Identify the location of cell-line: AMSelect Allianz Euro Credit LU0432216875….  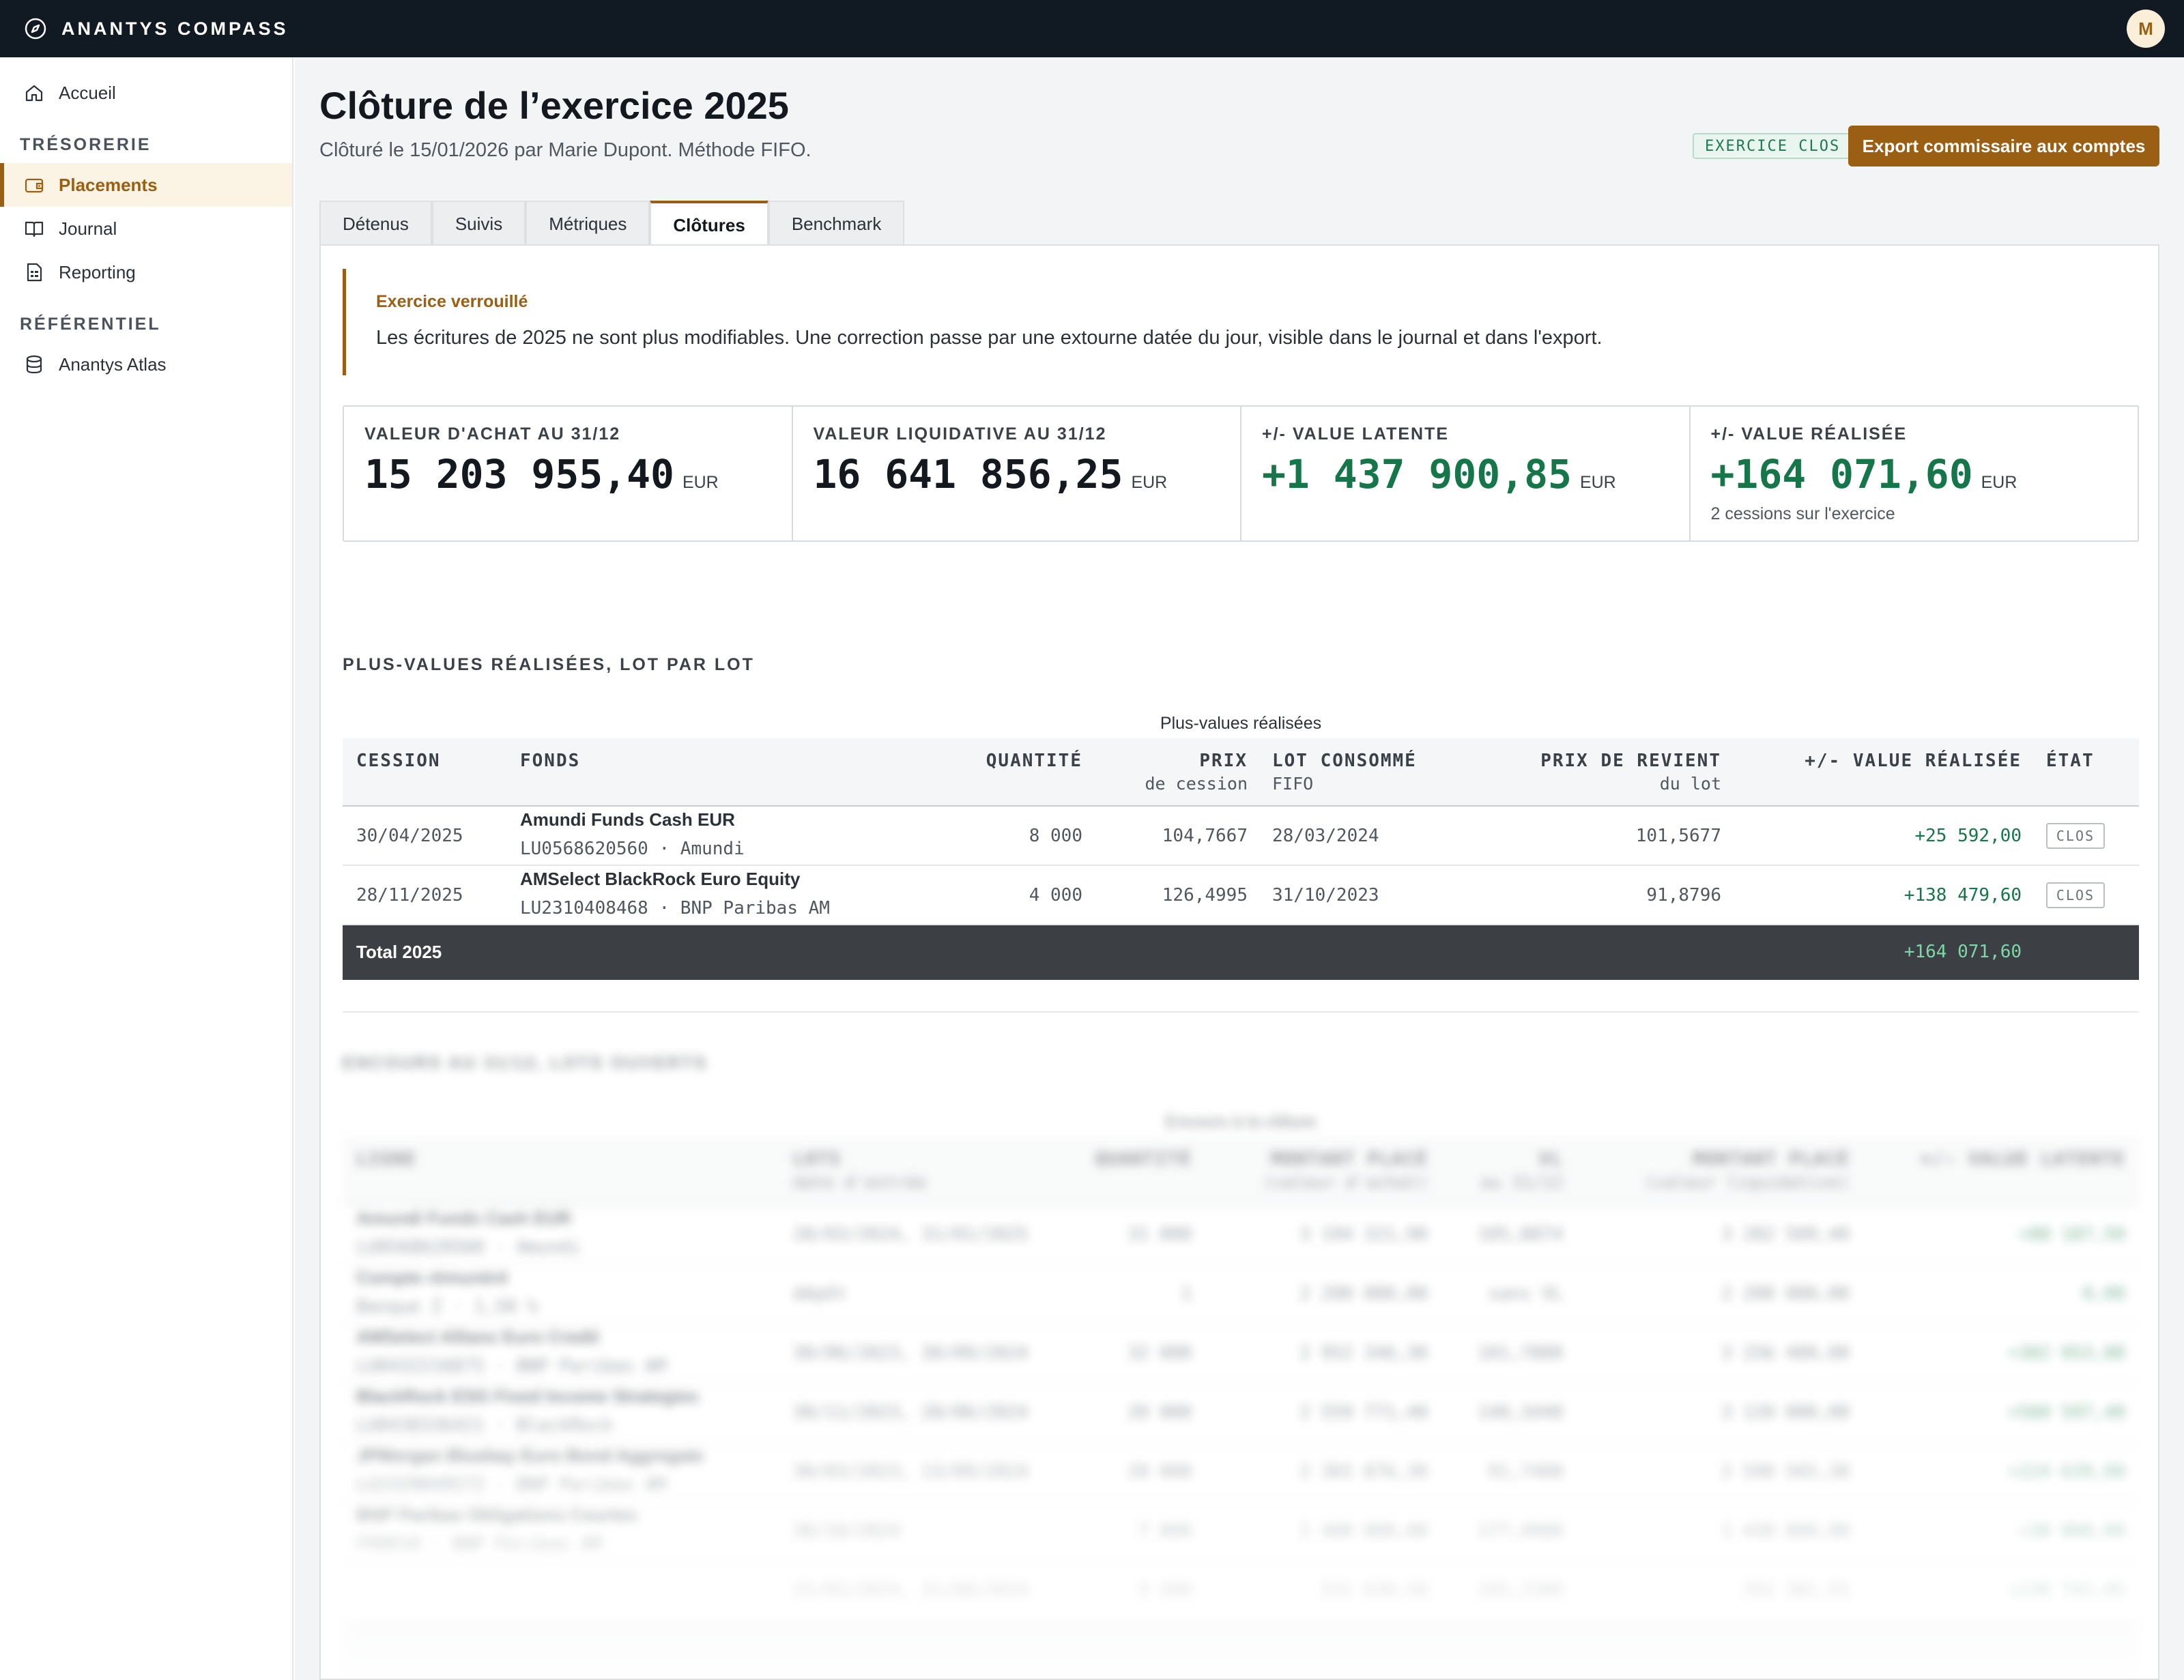
(511, 1351).